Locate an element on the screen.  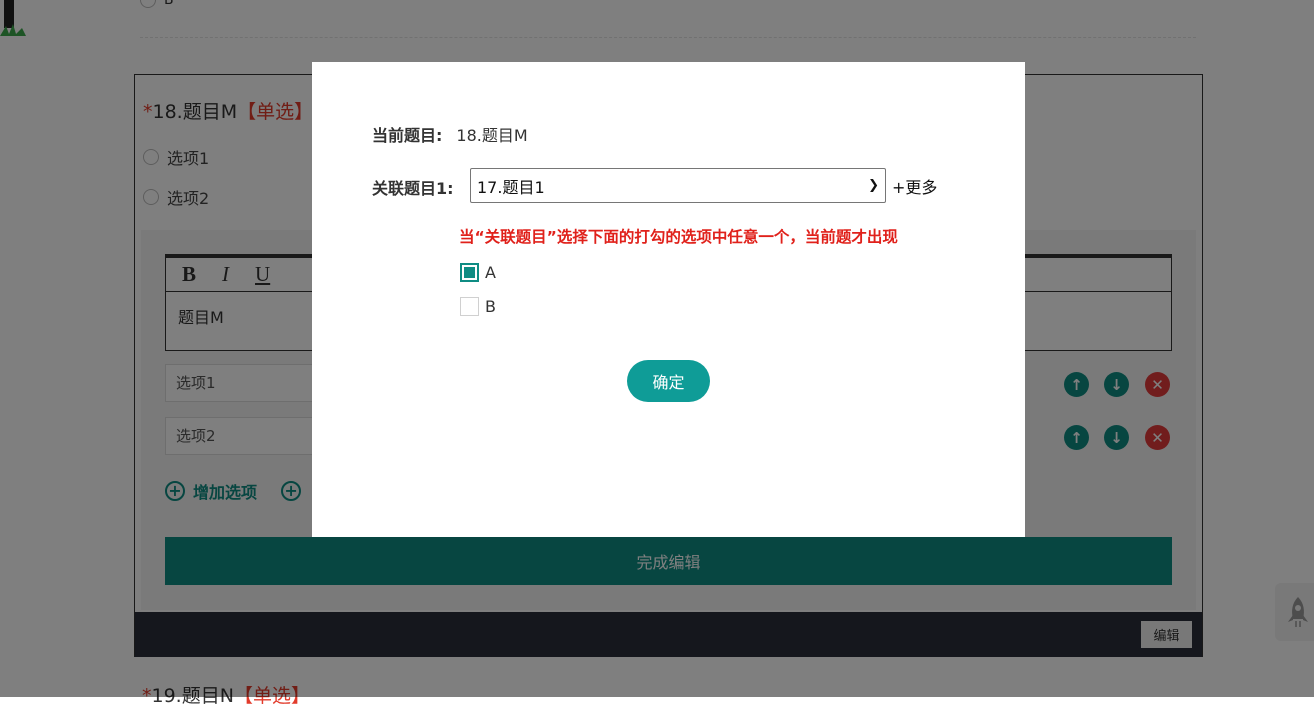
relation-hint: 当“关联题目”选择下面的打勾的选项中任意一个，当前题才出现 is located at coordinates (678, 237).